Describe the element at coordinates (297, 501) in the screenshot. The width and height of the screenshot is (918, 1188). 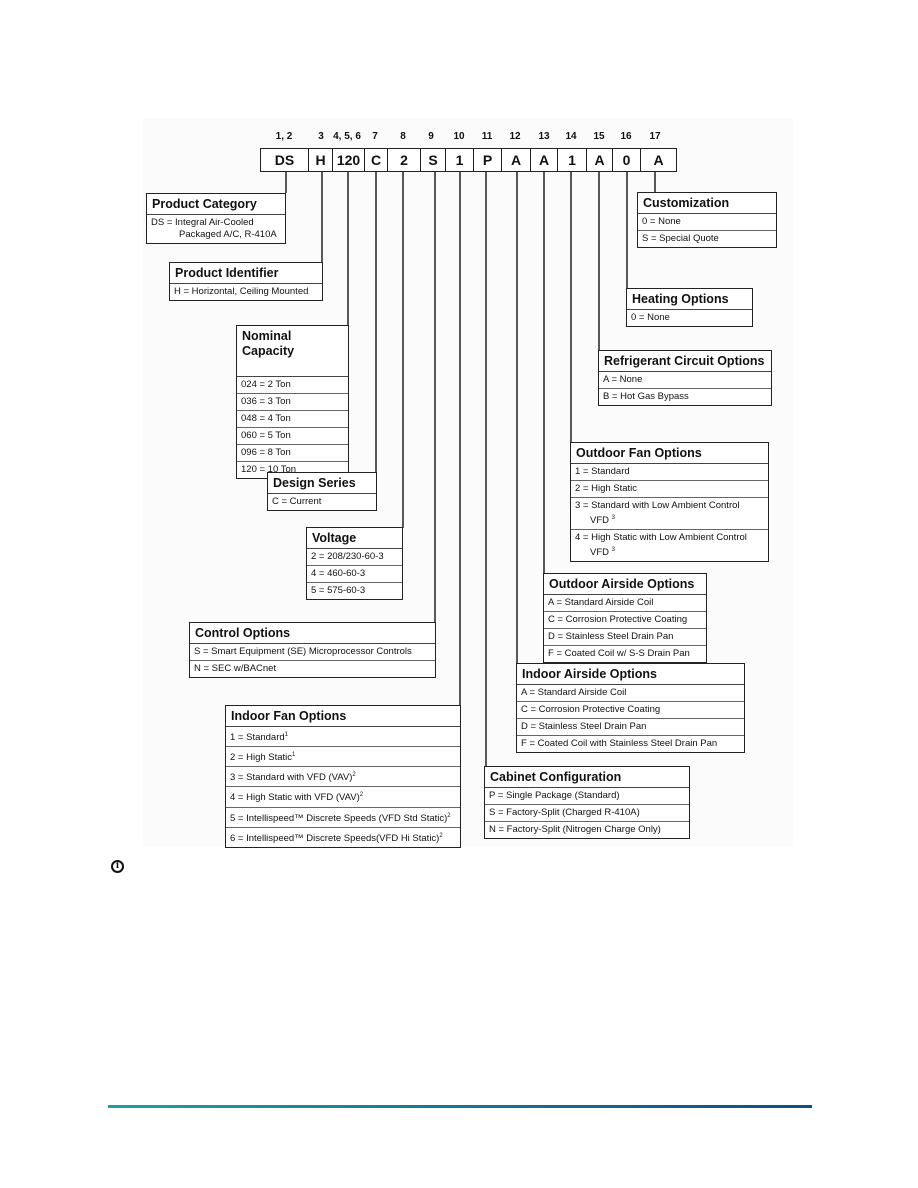
I see `option-row: C = Current` at that location.